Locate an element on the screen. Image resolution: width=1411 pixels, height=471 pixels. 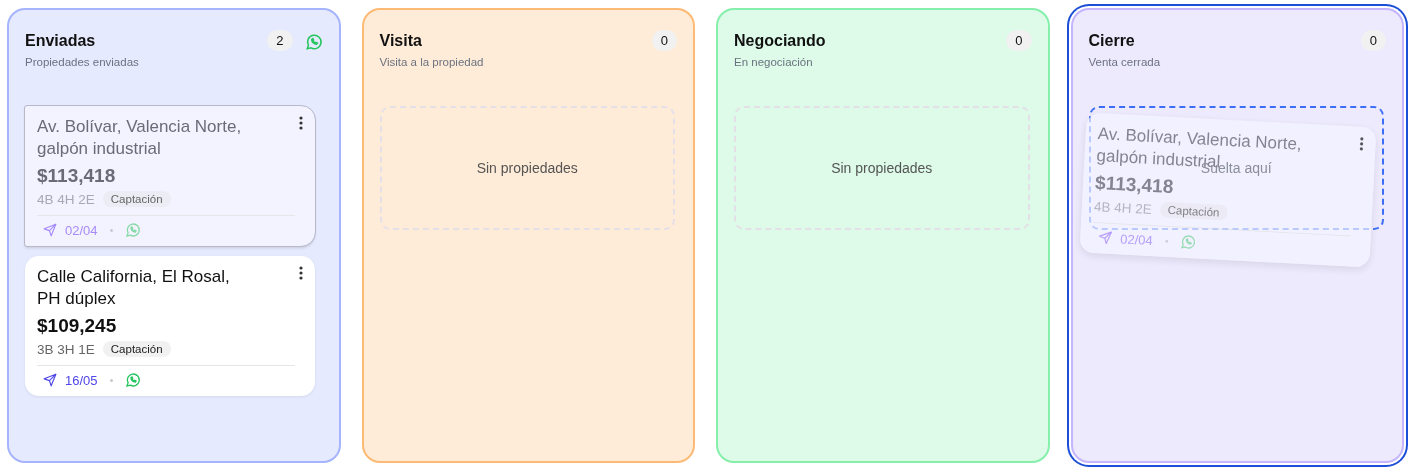
column-title: Enviadas is located at coordinates (61, 41).